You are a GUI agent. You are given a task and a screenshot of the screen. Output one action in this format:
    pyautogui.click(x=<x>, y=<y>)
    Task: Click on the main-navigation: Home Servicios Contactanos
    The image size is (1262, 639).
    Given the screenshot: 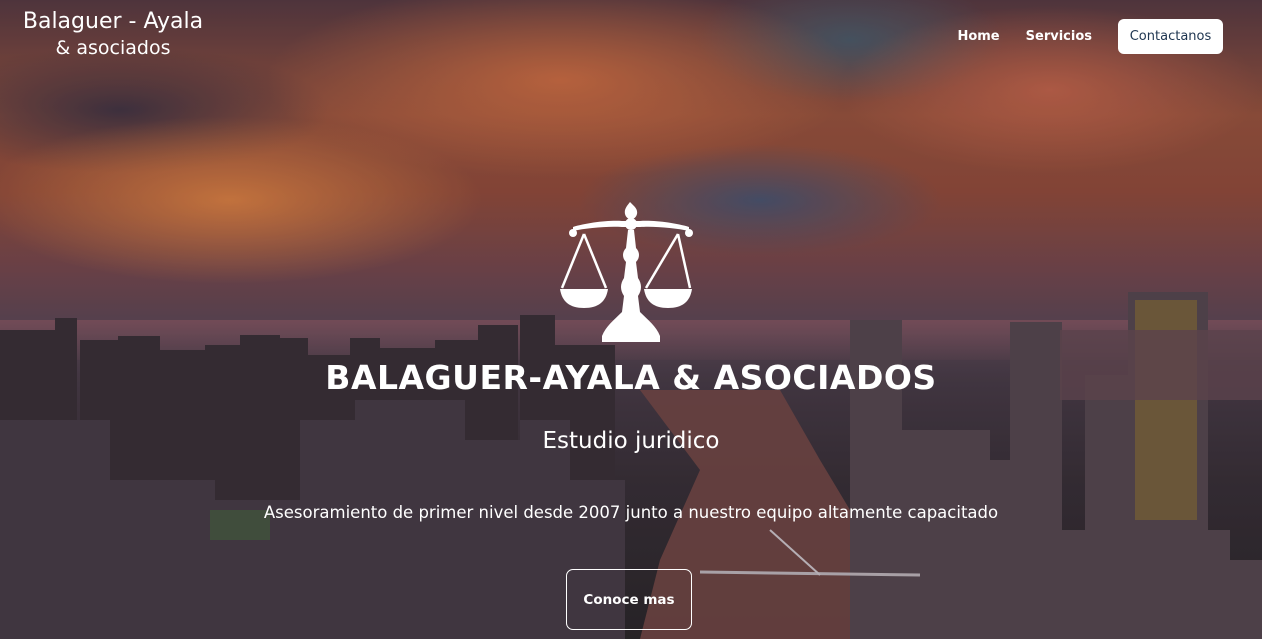 What is the action you would take?
    pyautogui.click(x=1090, y=36)
    